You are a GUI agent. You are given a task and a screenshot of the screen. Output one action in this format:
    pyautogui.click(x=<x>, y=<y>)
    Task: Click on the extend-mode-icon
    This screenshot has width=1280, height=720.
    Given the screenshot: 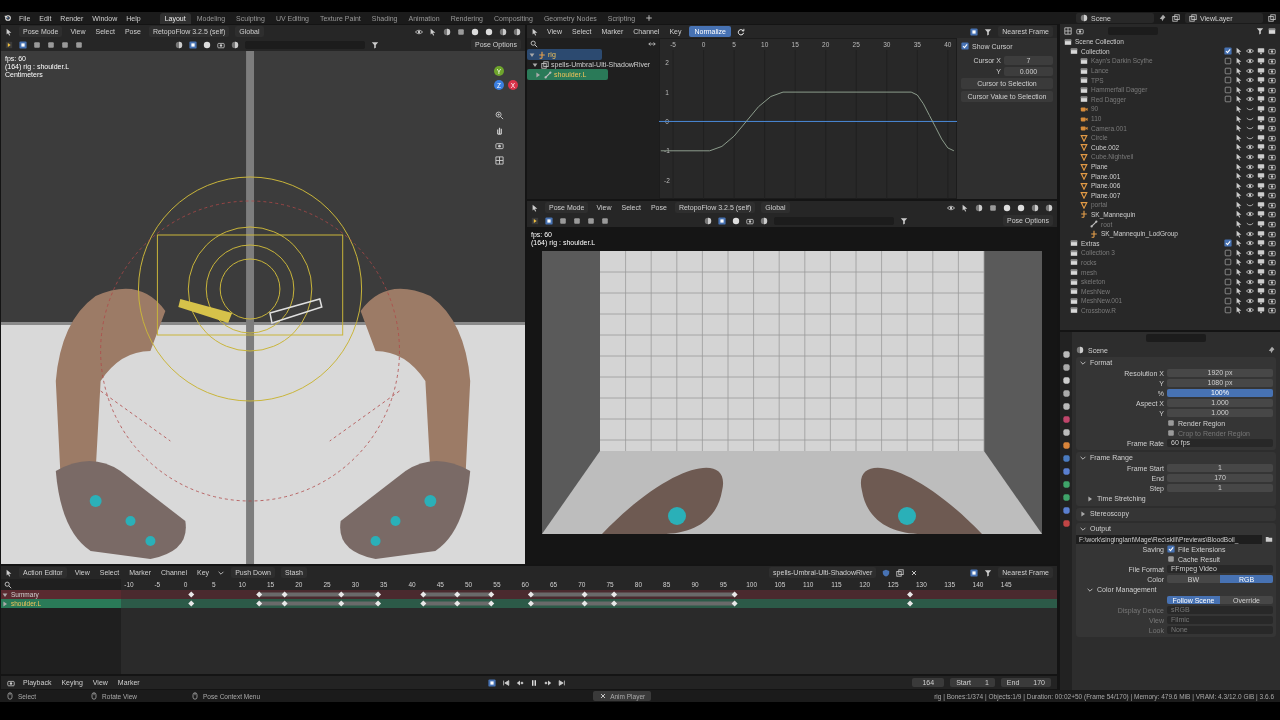 What is the action you would take?
    pyautogui.click(x=37, y=44)
    